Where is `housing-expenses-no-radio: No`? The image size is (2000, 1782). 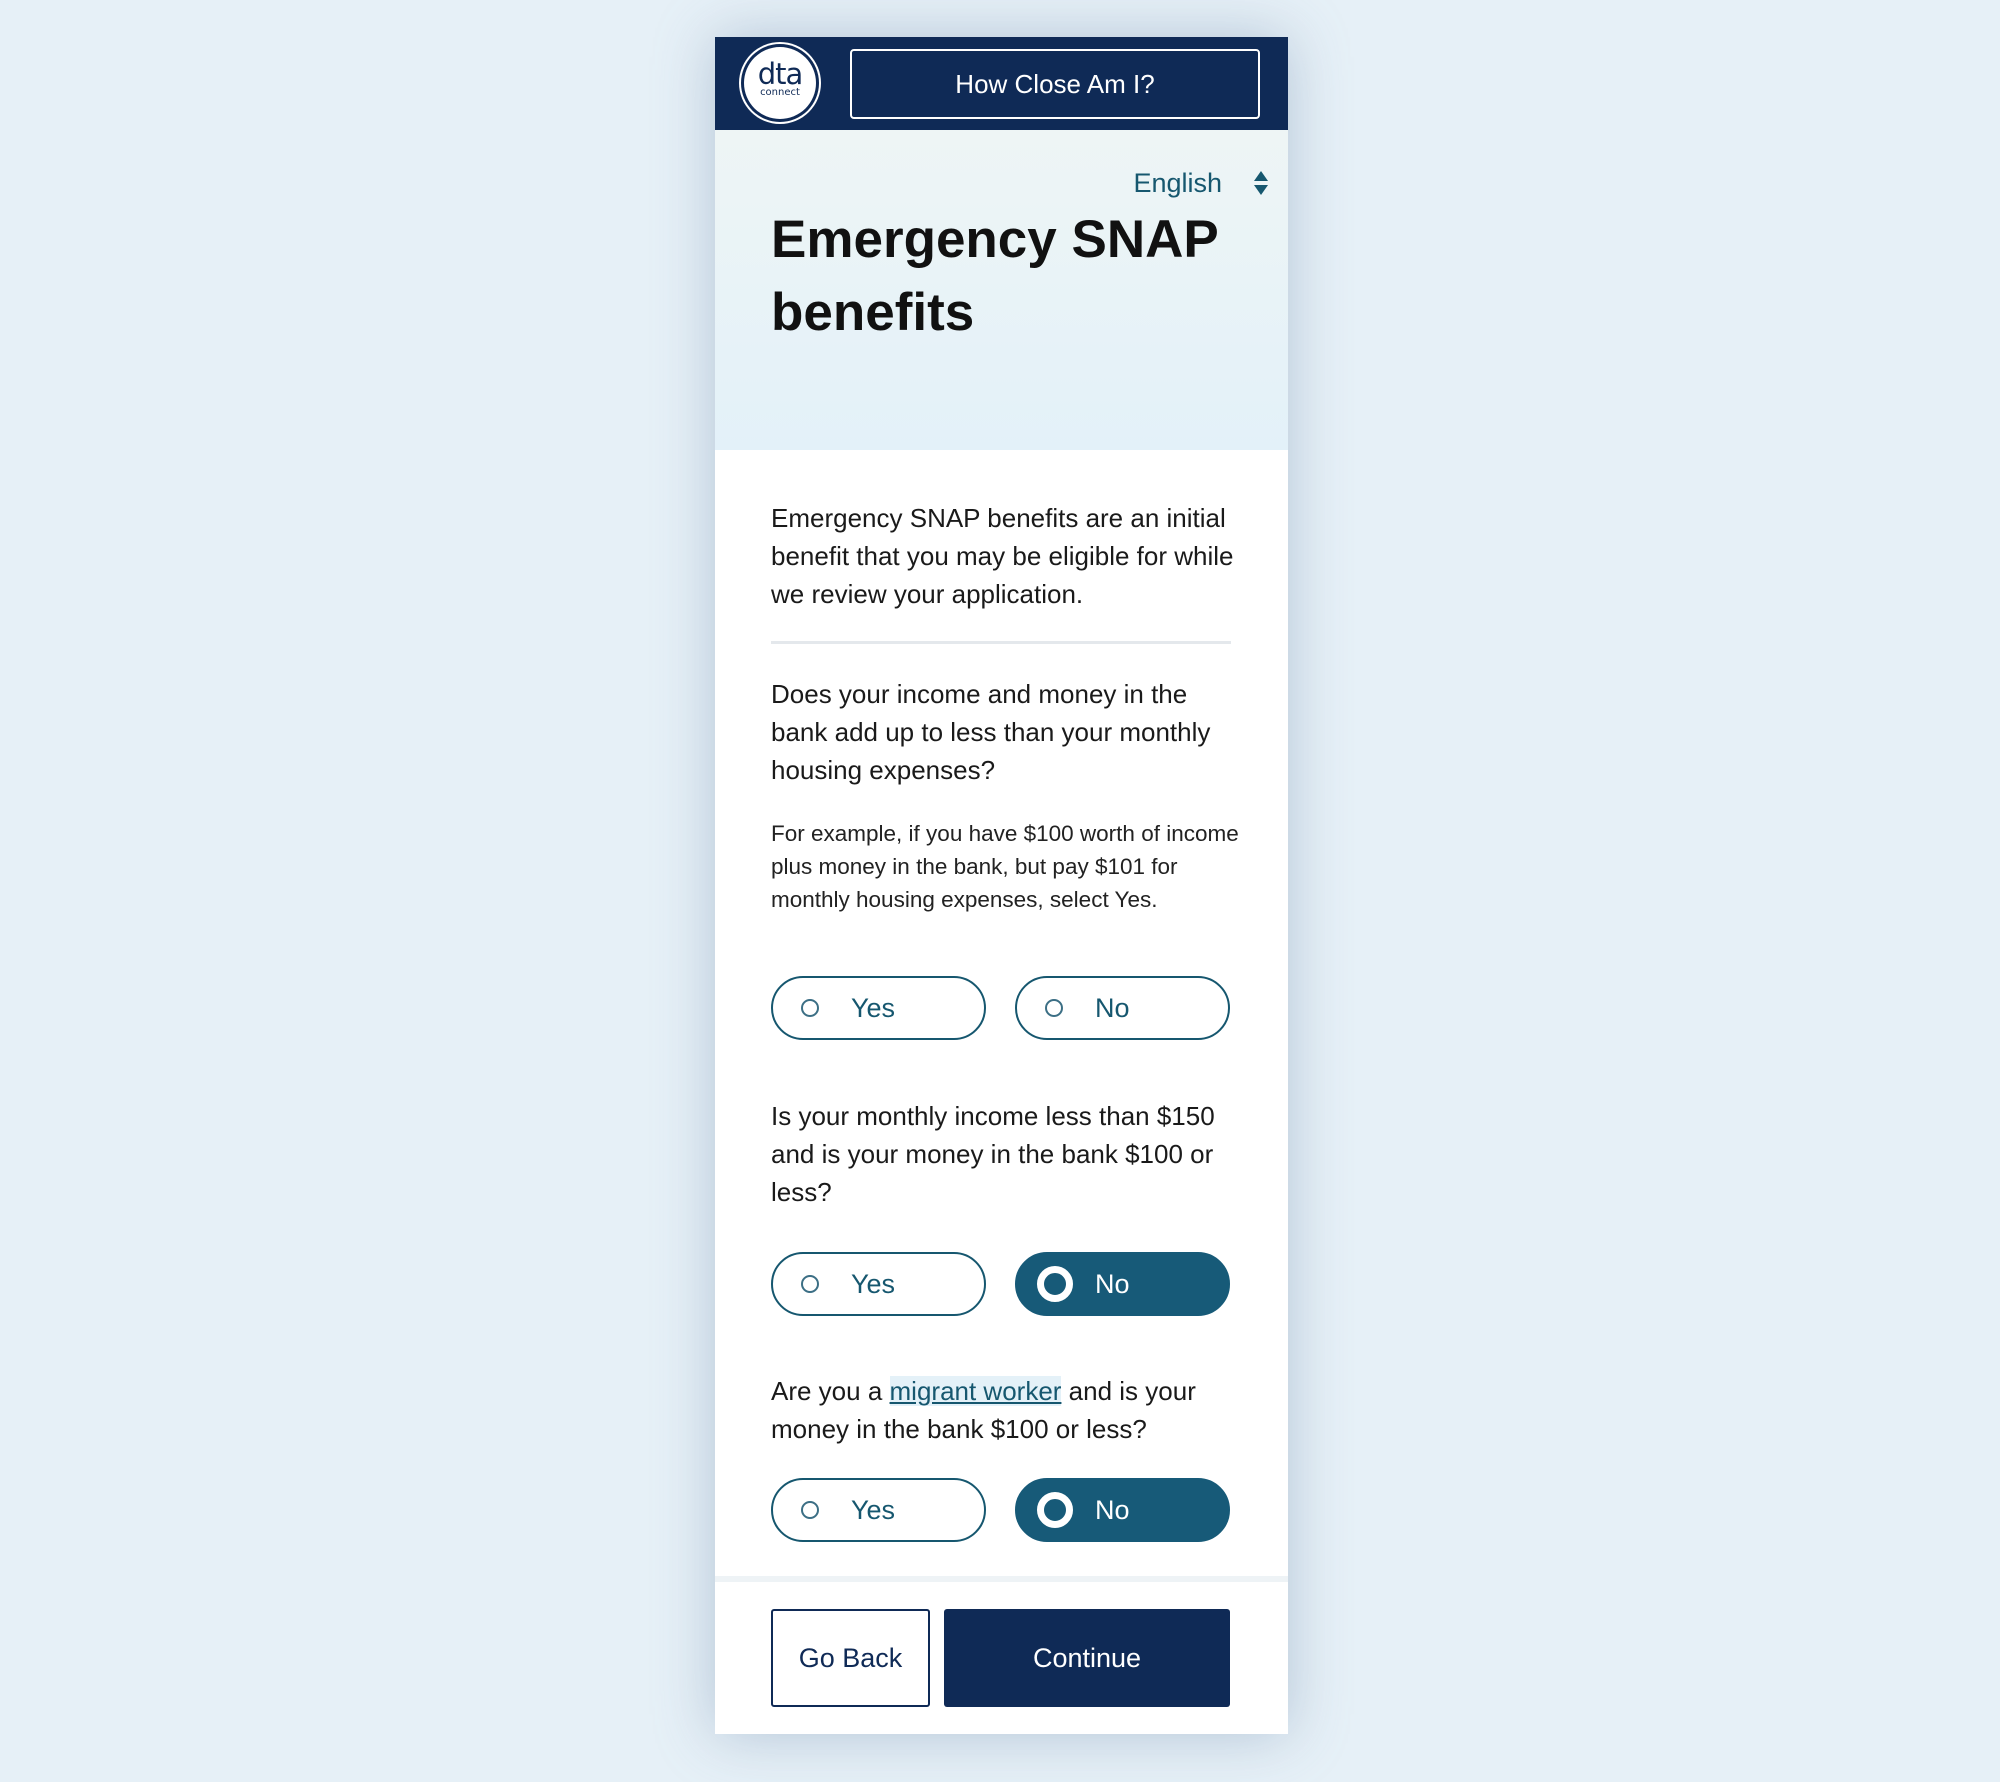
housing-expenses-no-radio: No is located at coordinates (1122, 1008).